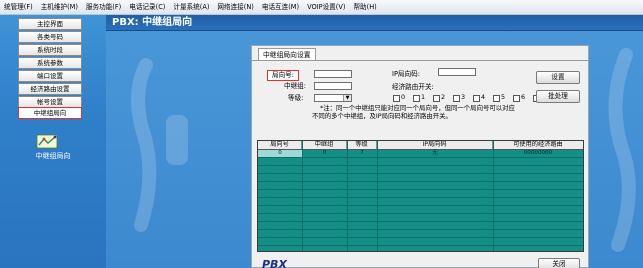 This screenshot has height=268, width=643. Describe the element at coordinates (457, 72) in the screenshot. I see `ip-office-code-input` at that location.